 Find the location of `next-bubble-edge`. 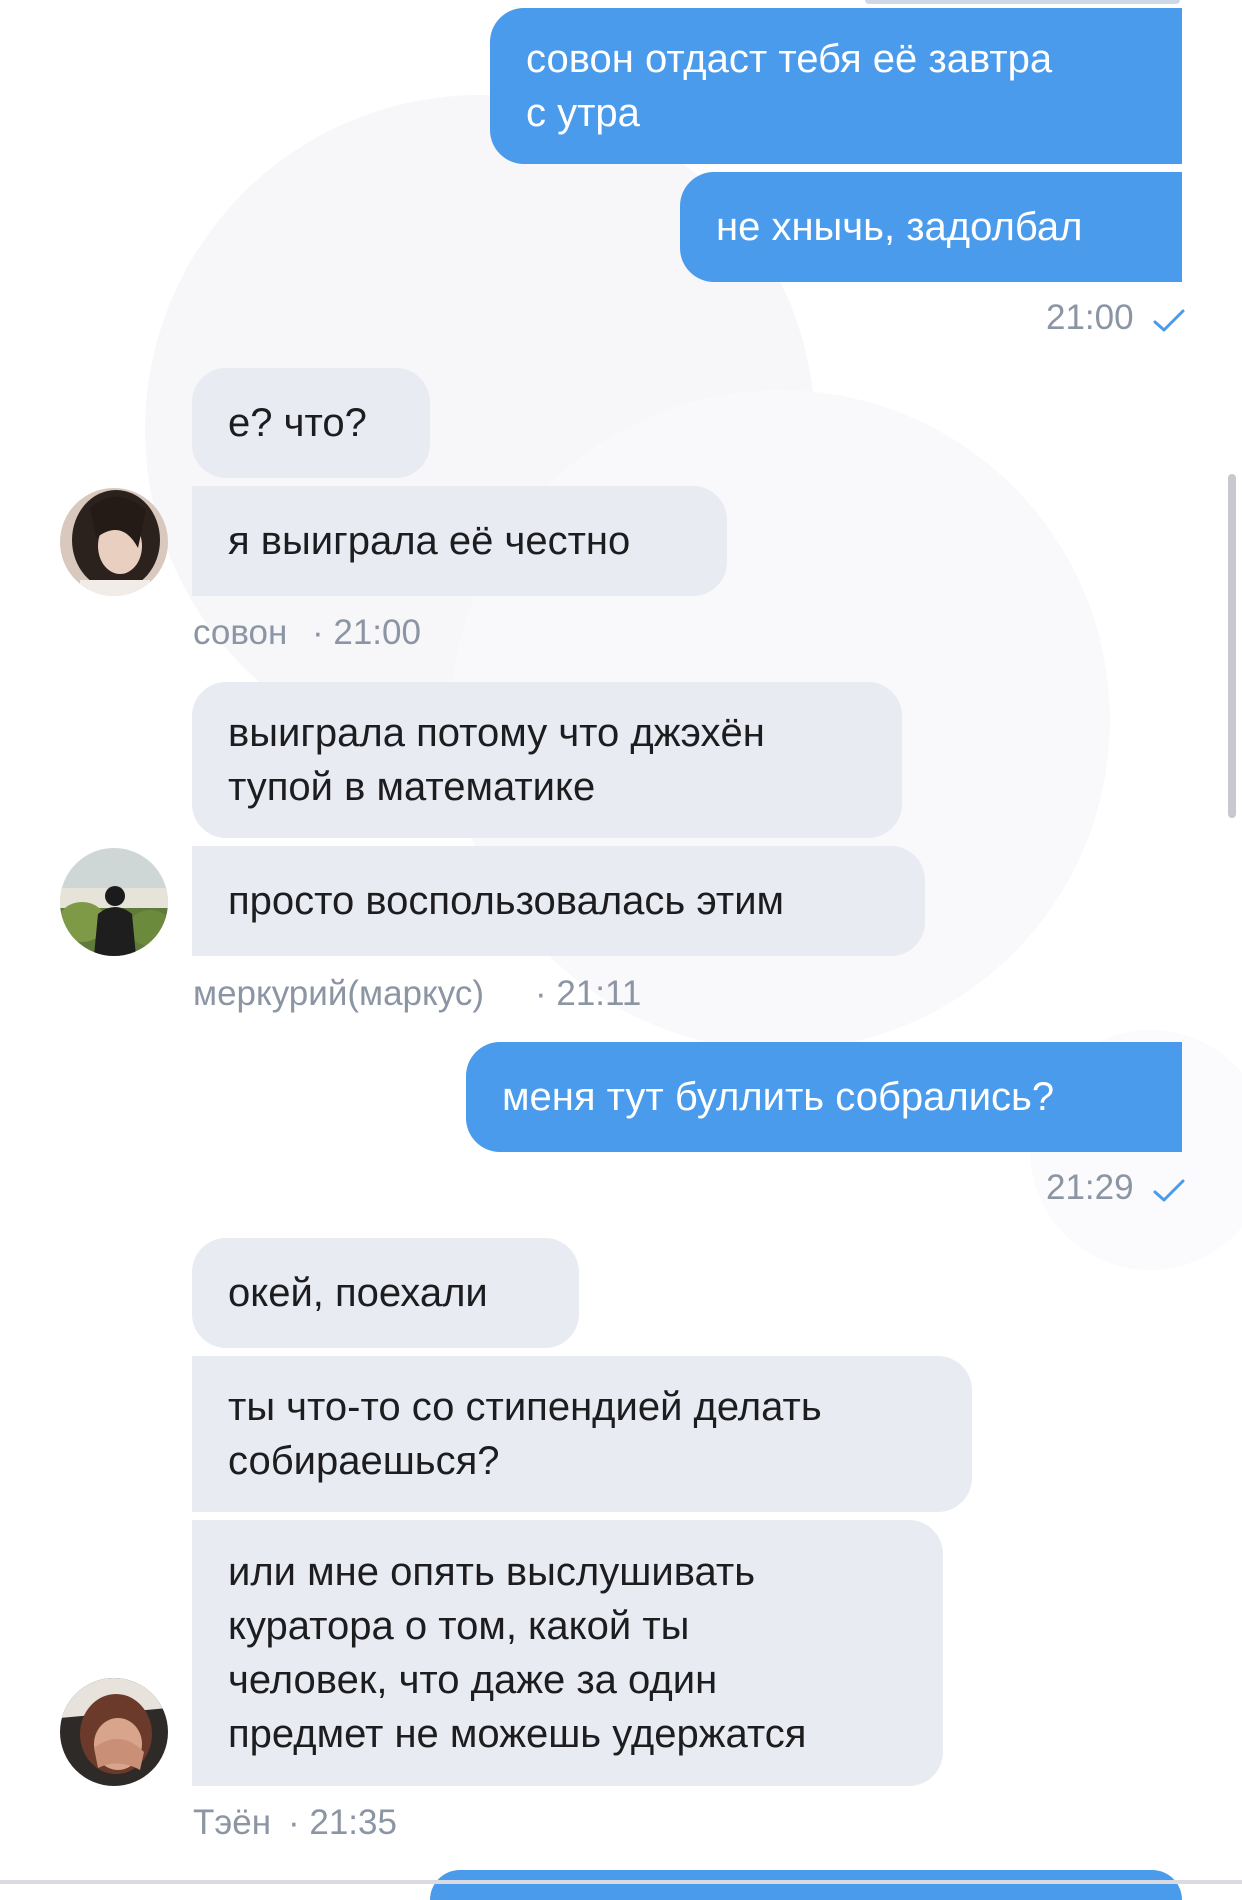

next-bubble-edge is located at coordinates (806, 1885).